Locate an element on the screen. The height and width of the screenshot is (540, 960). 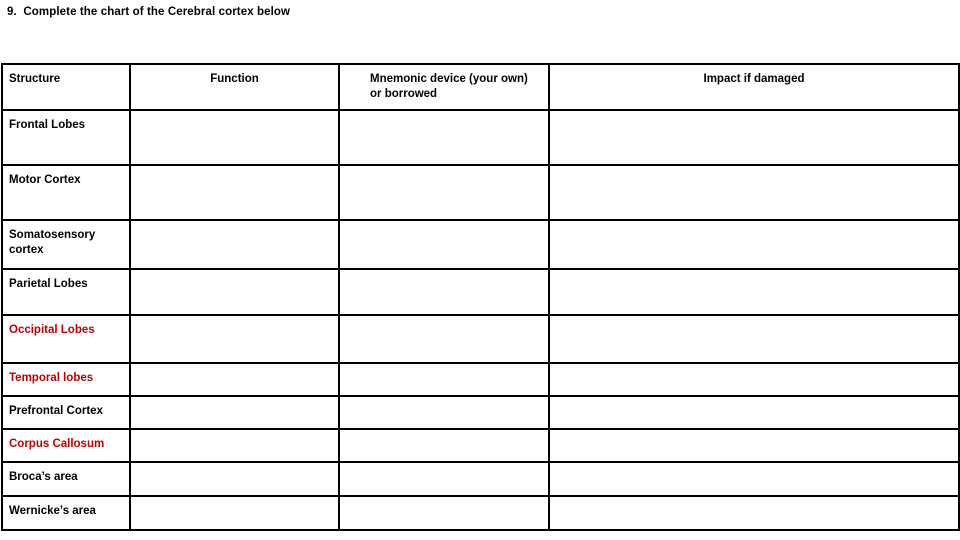
cell-structure: Somatosensory cortex is located at coordinates (66, 244).